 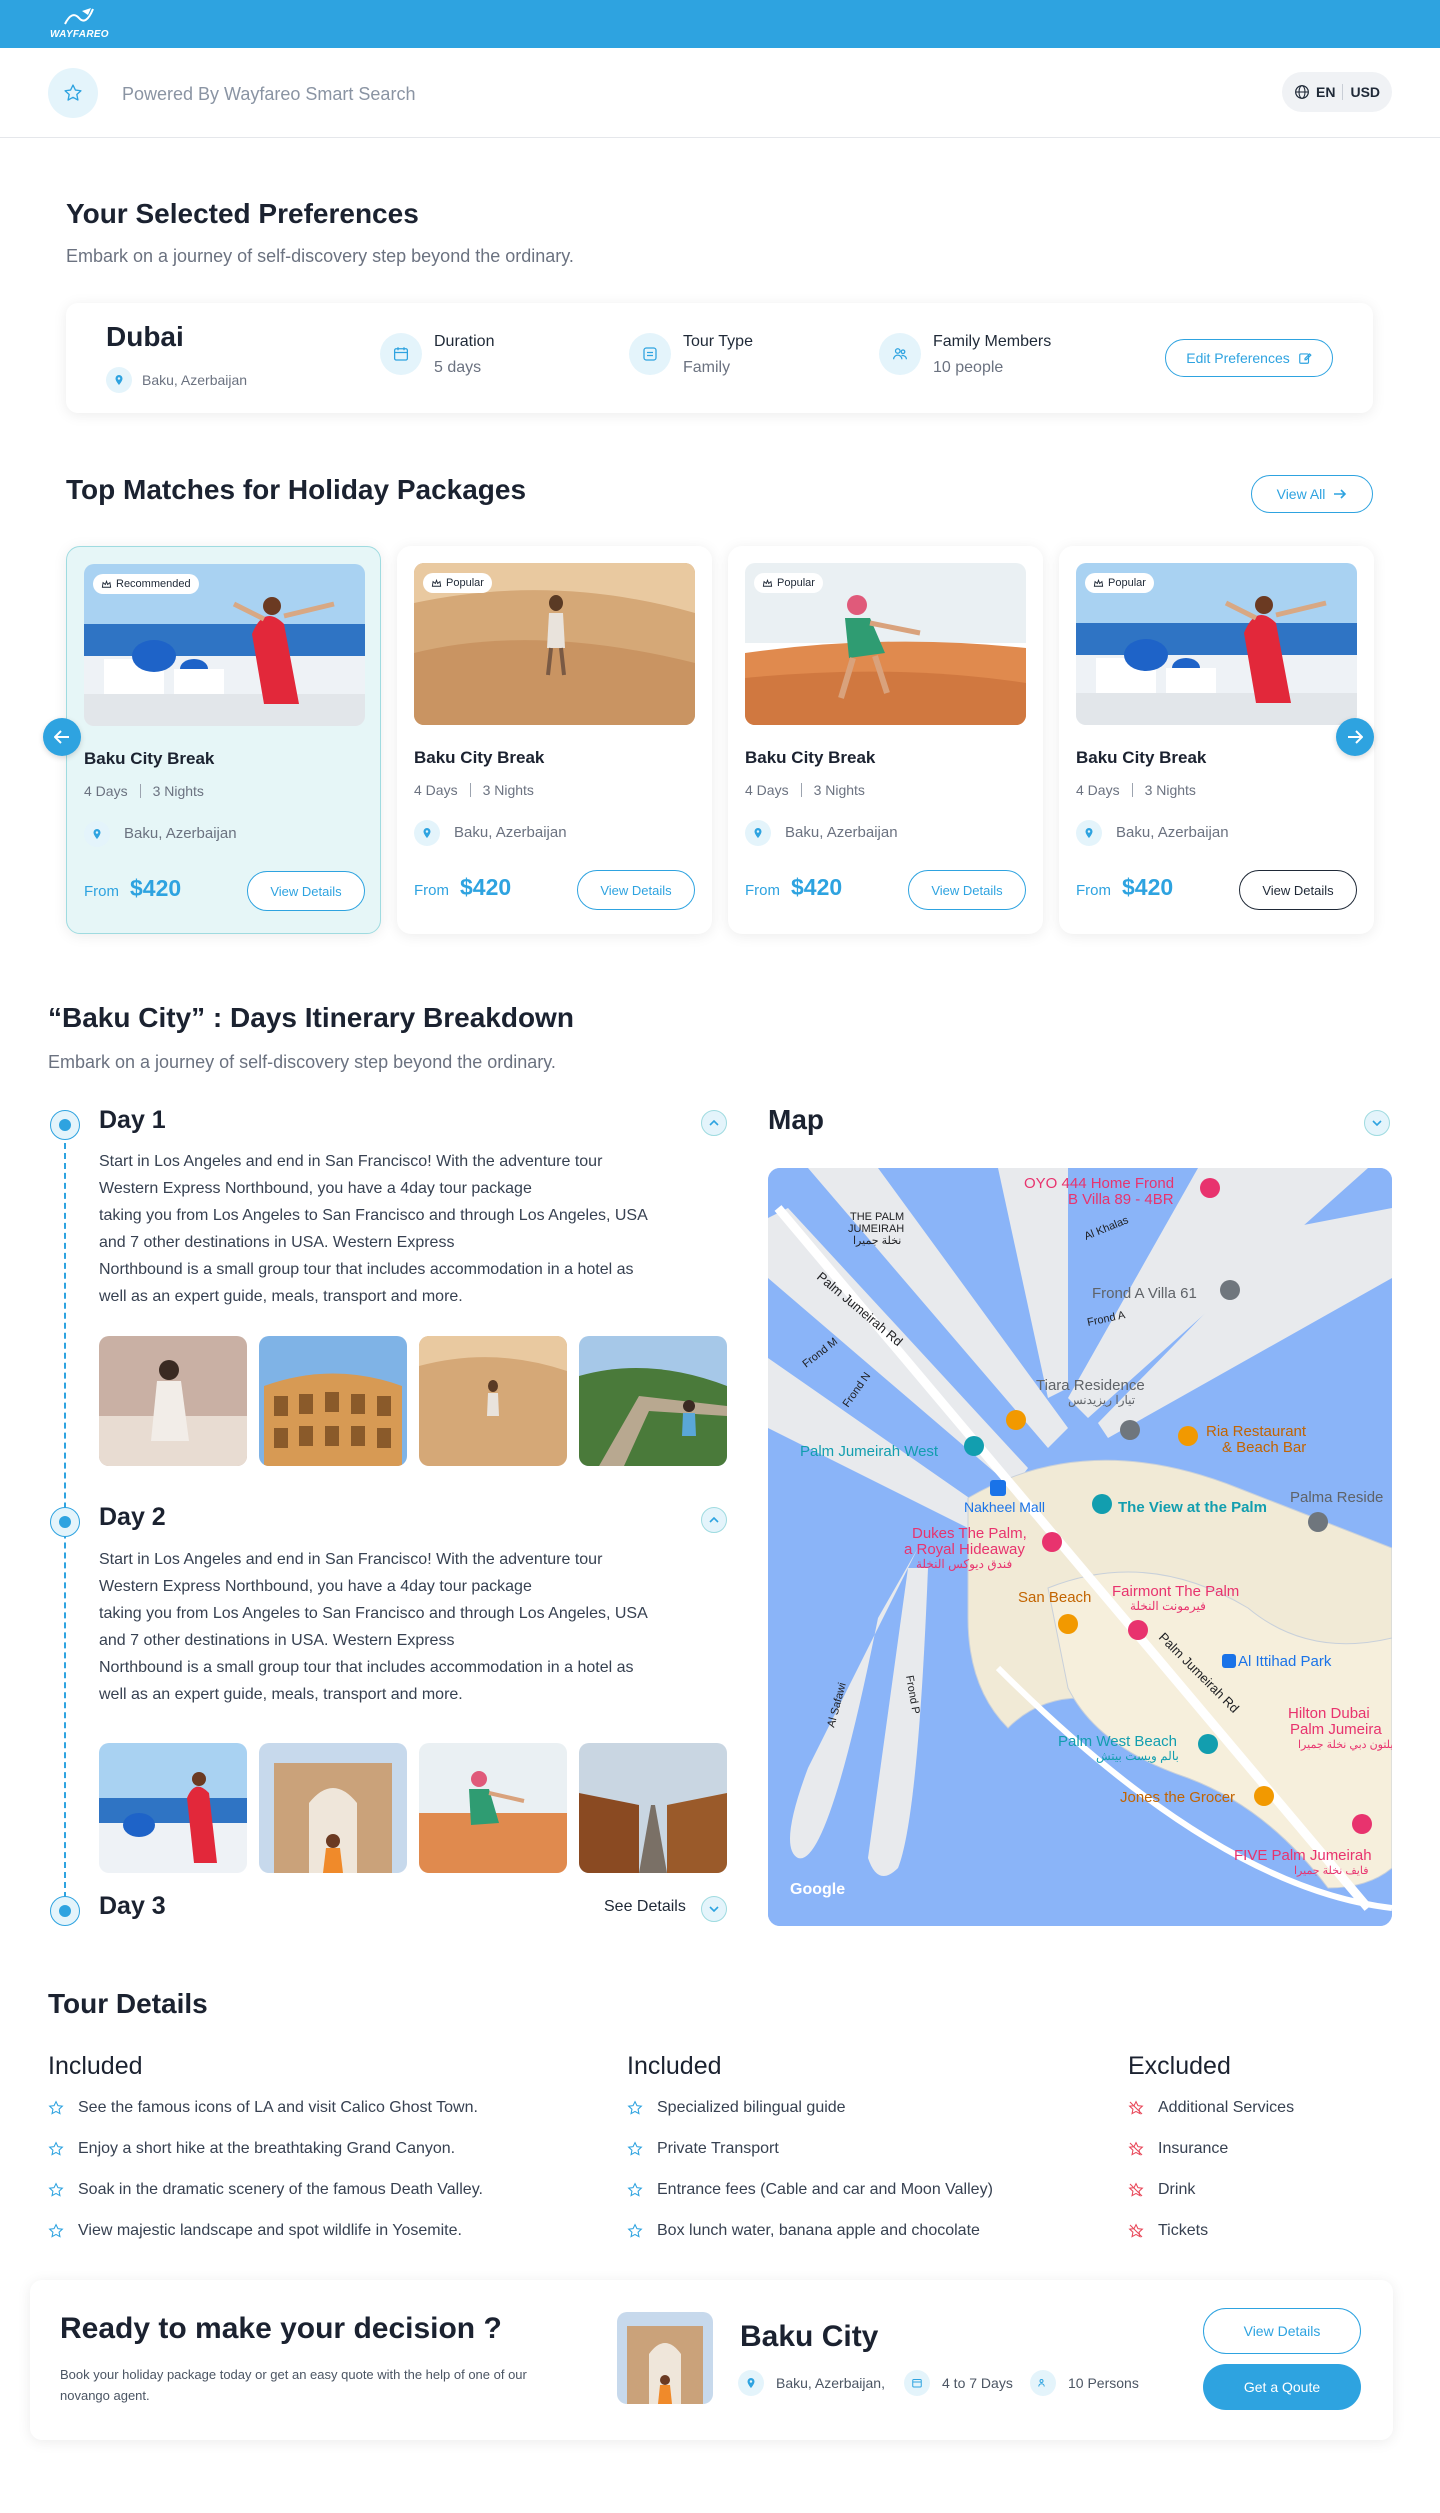 I want to click on language-currency-selector: EN USD, so click(x=1337, y=92).